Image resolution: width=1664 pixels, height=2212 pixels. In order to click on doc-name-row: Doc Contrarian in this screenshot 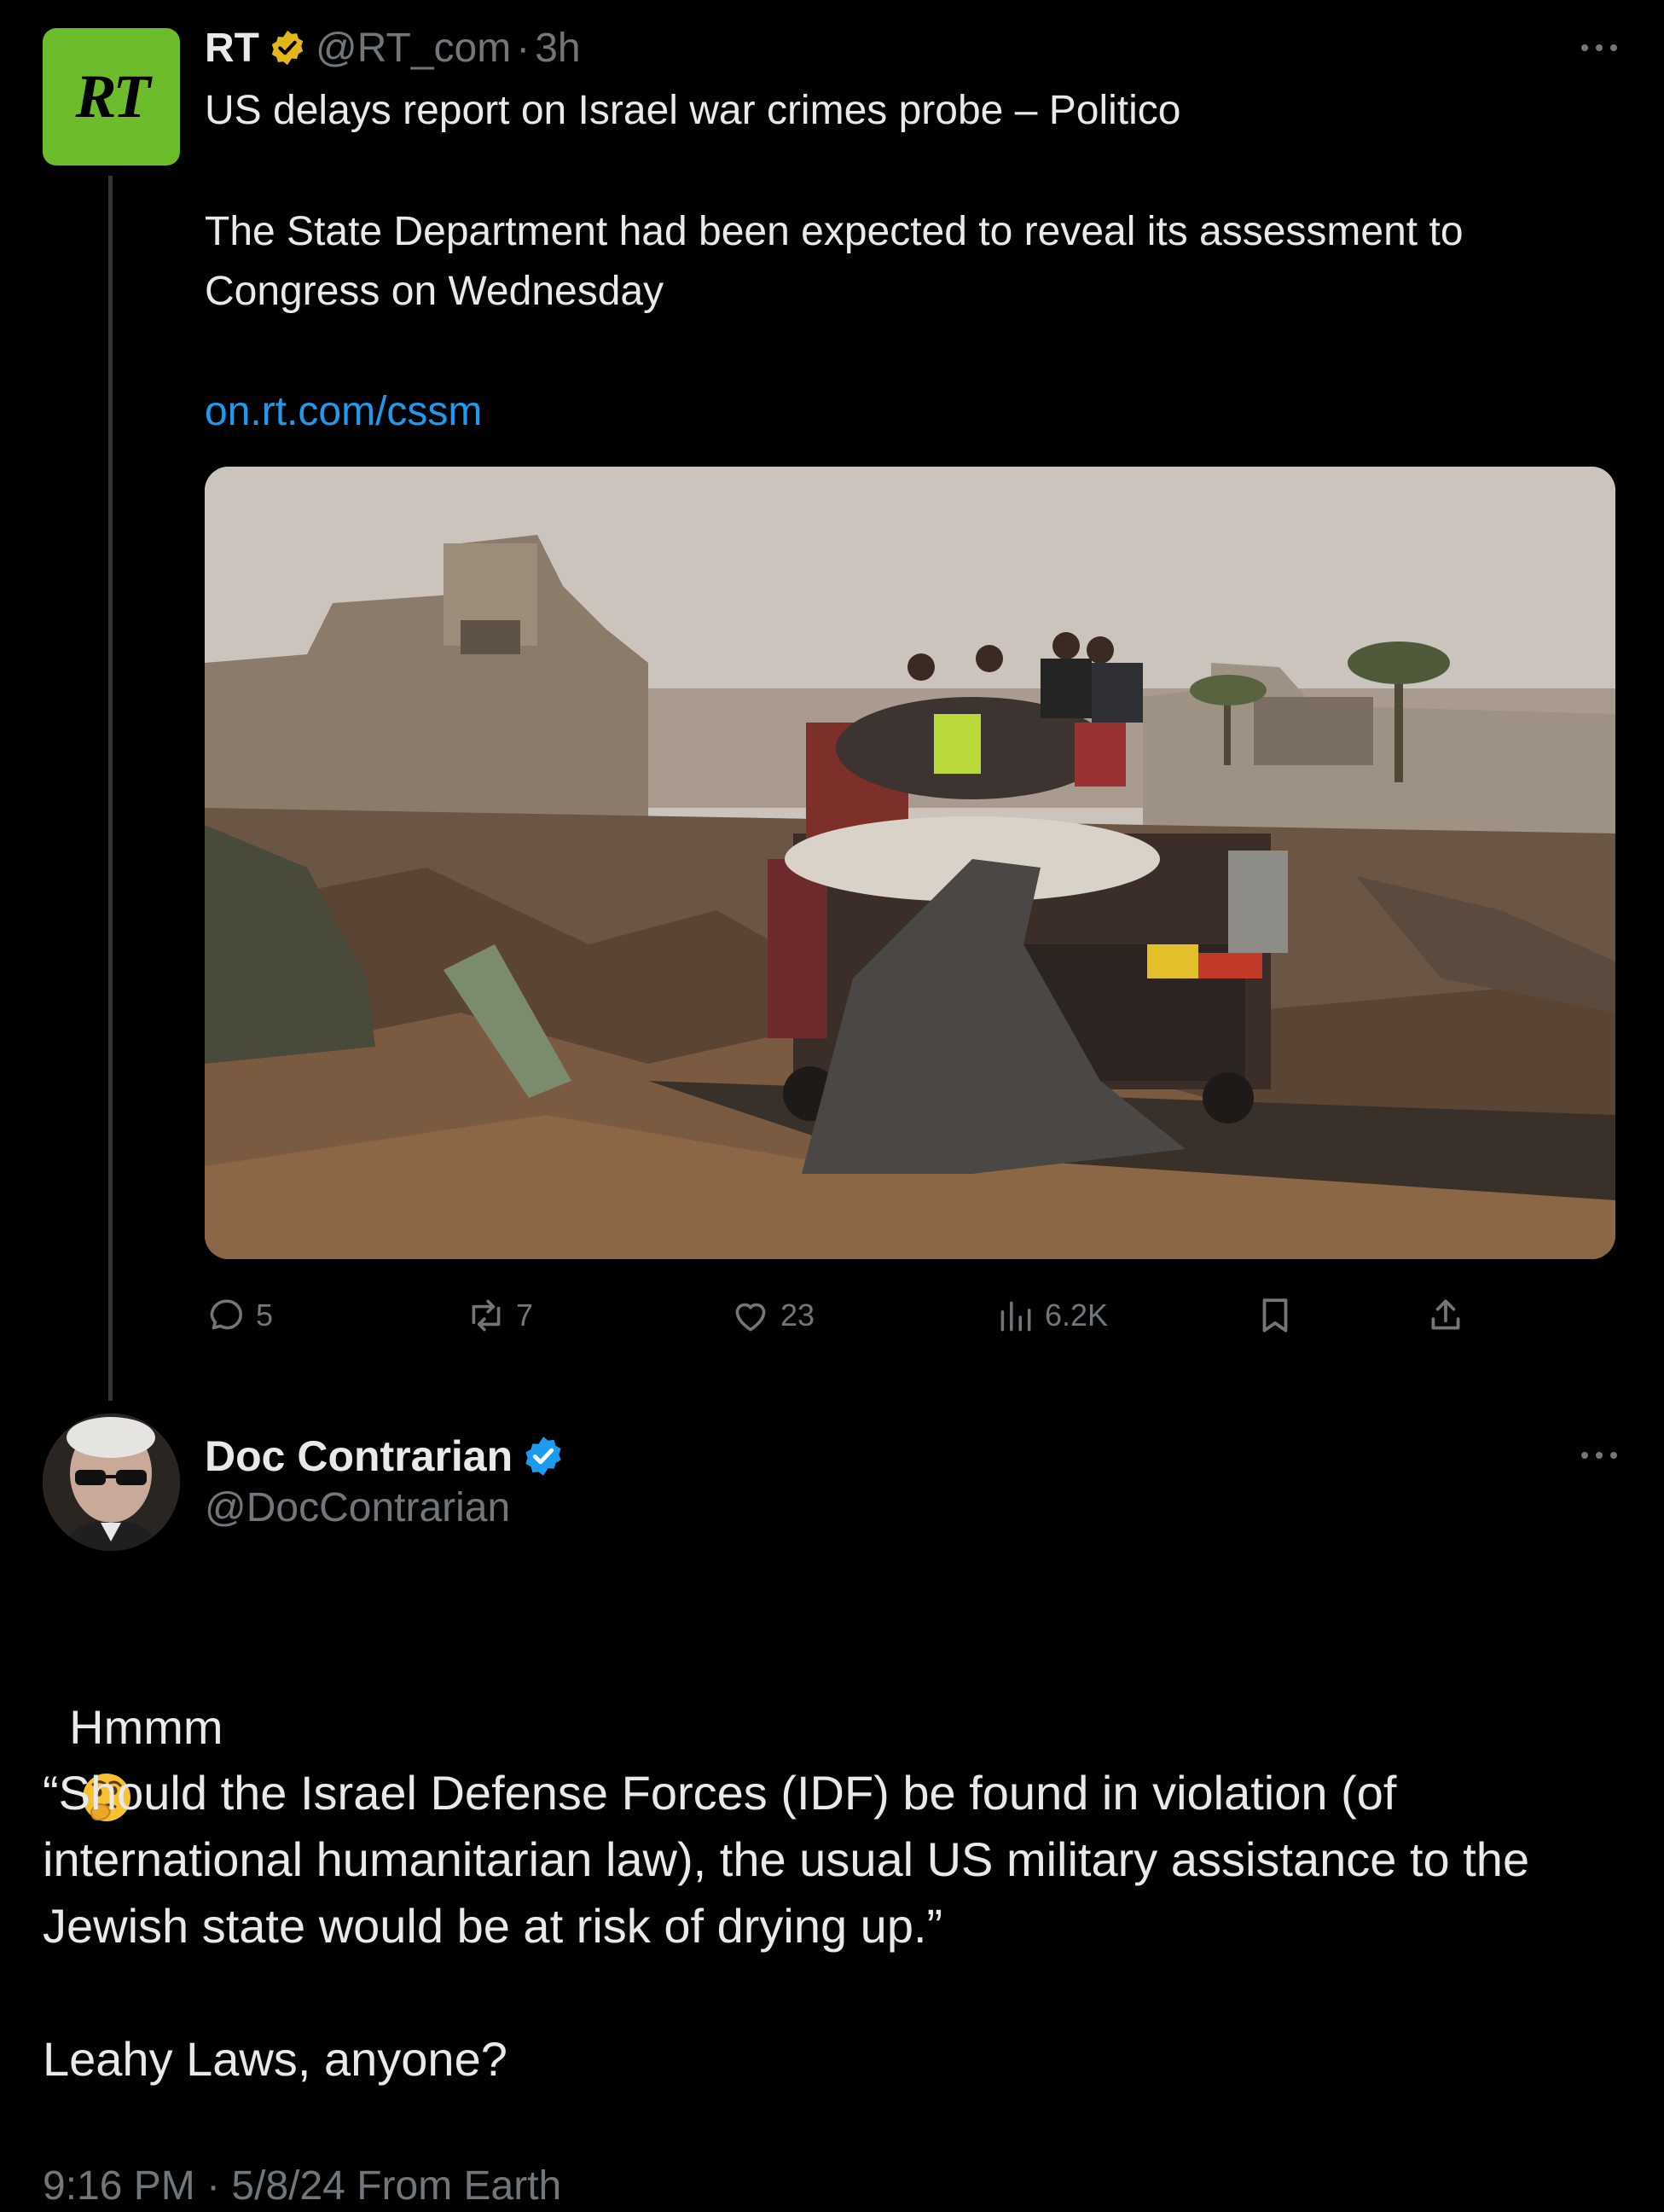, I will do `click(389, 1456)`.